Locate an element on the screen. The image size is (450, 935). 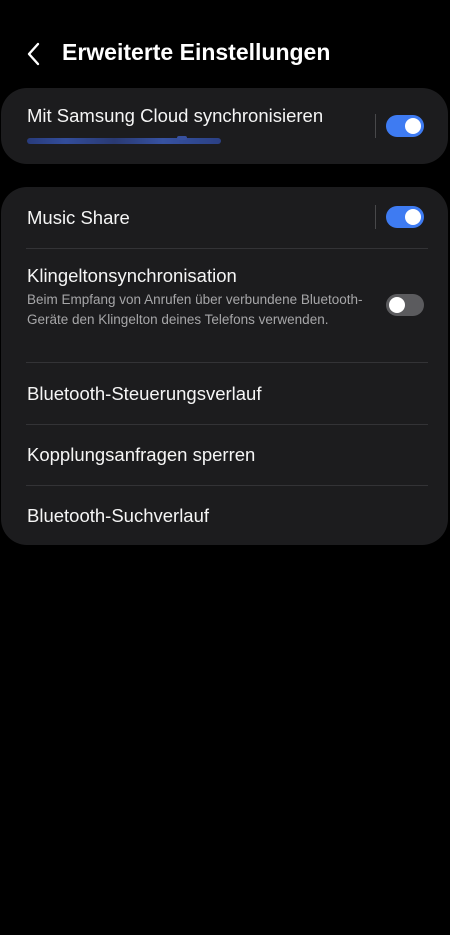
samsung-cloud-sync-toggle is located at coordinates (405, 126).